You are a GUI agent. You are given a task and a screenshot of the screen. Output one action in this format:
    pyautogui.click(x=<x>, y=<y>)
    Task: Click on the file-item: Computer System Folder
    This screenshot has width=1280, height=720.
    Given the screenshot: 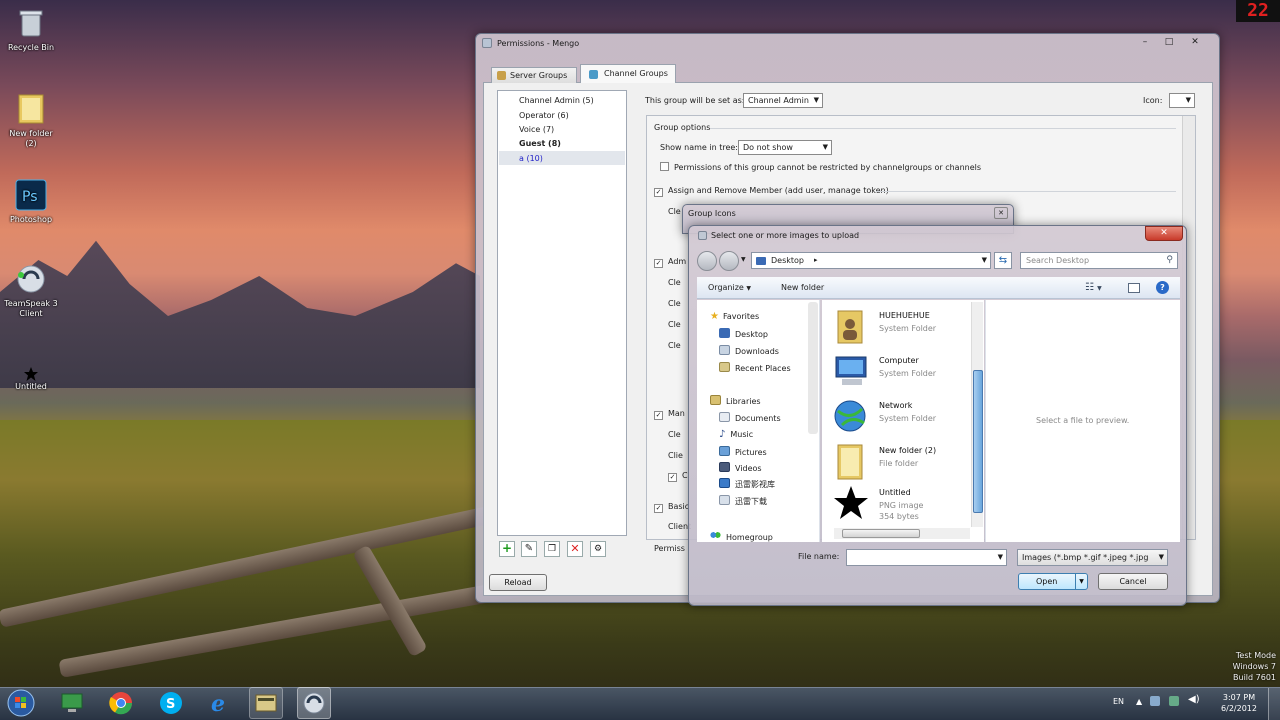 What is the action you would take?
    pyautogui.click(x=902, y=371)
    